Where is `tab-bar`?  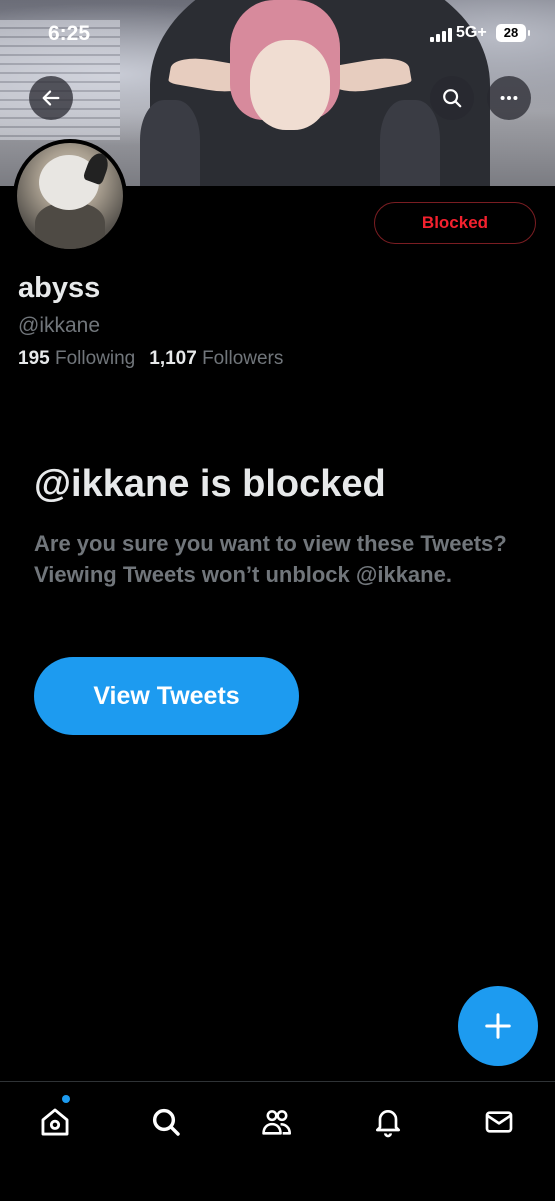
tab-bar is located at coordinates (277, 1141).